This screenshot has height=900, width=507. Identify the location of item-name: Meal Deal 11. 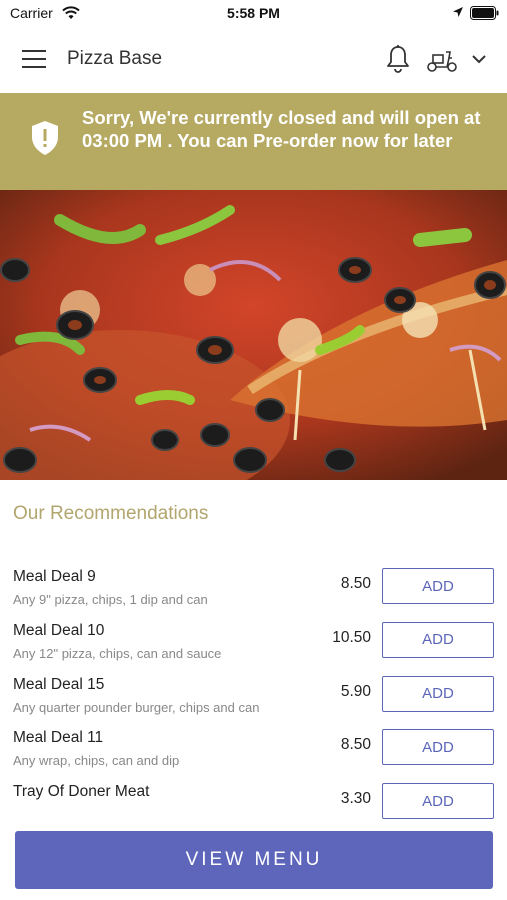
(58, 738).